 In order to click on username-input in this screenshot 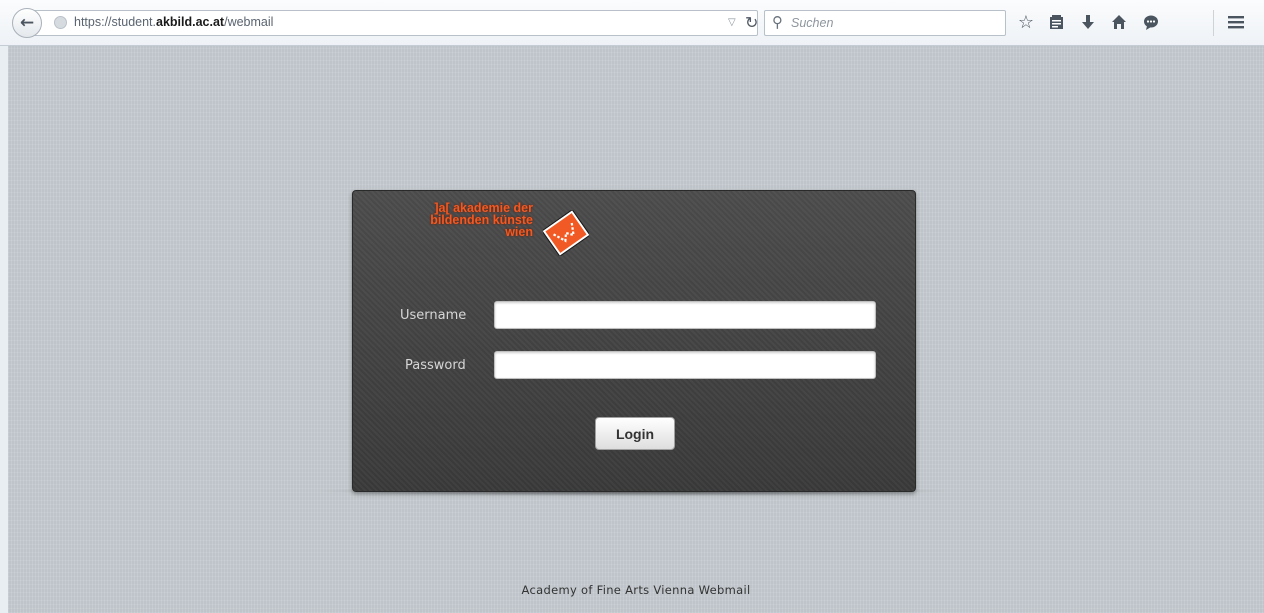, I will do `click(685, 315)`.